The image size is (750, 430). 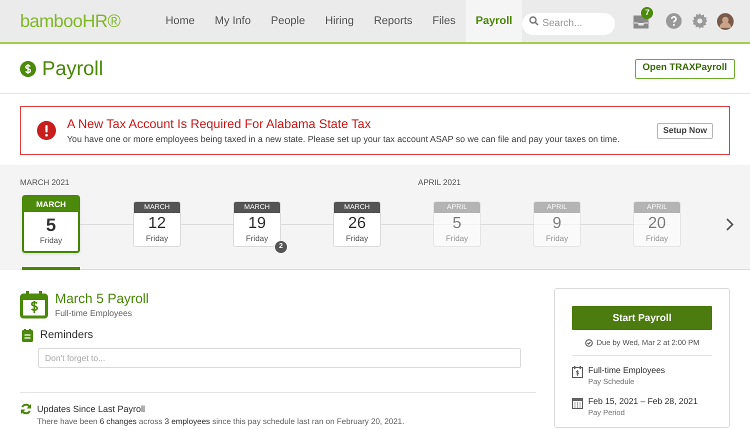 What do you see at coordinates (51, 204) in the screenshot?
I see `month-header: MARCH` at bounding box center [51, 204].